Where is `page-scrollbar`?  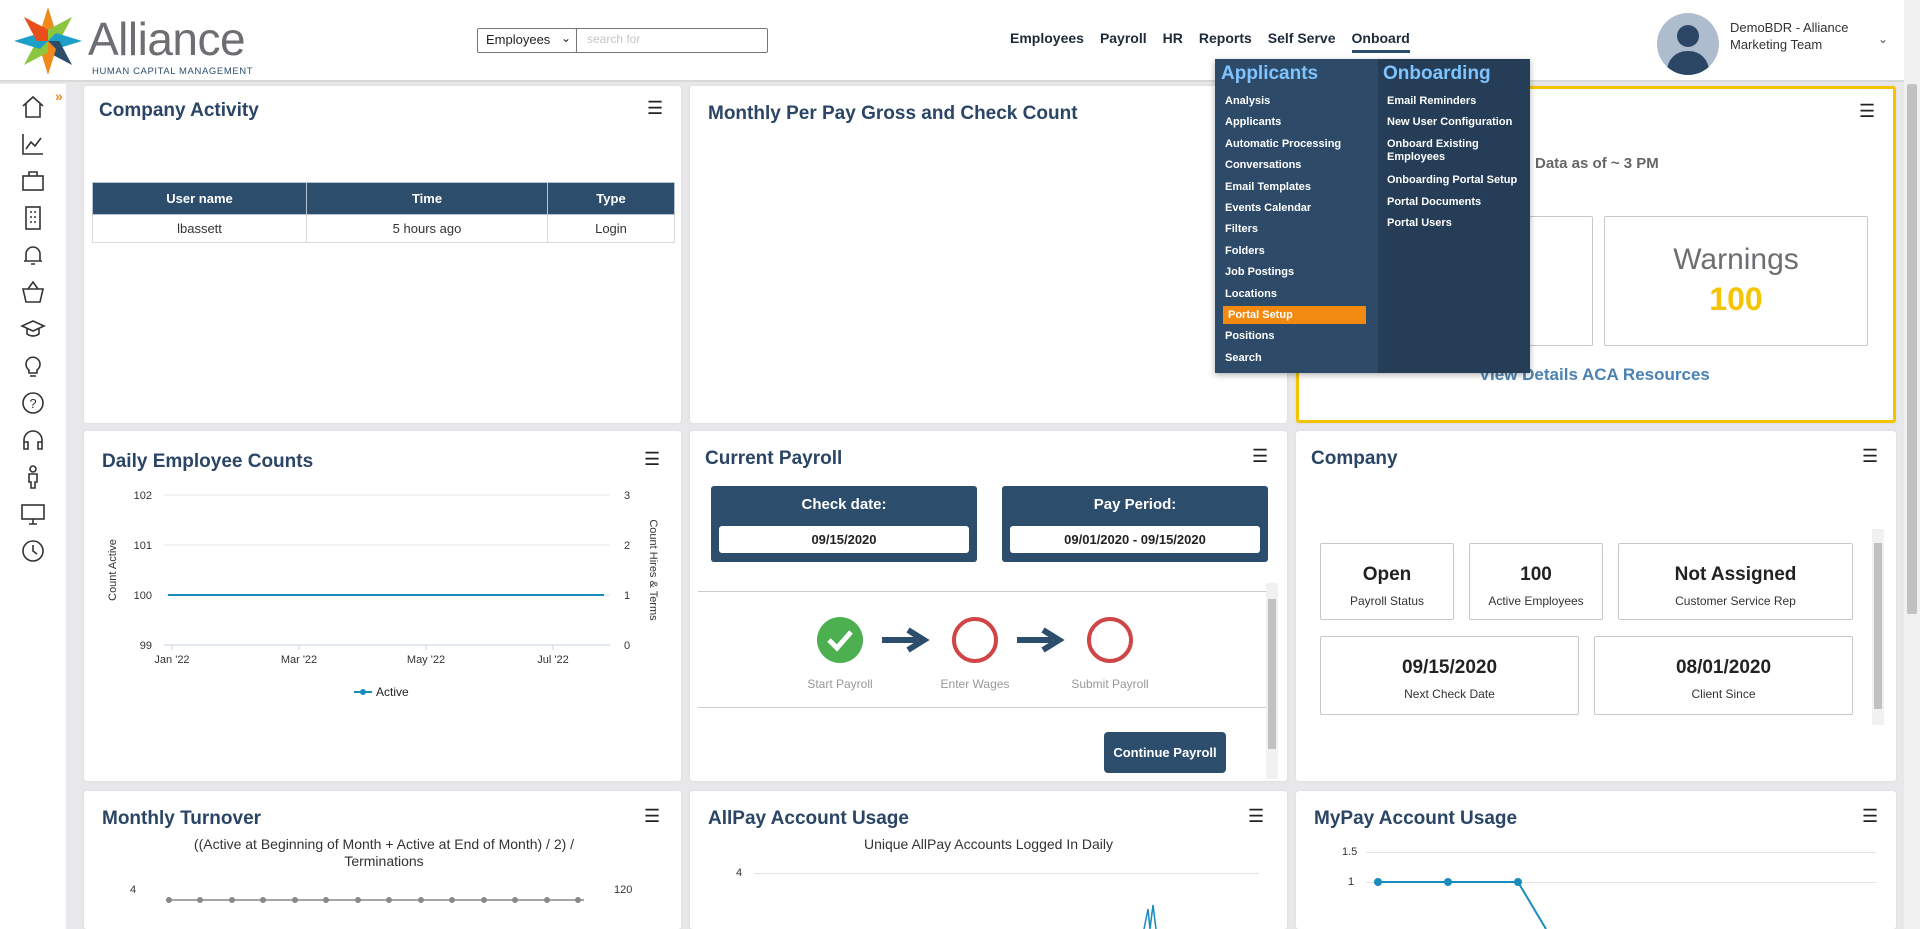
page-scrollbar is located at coordinates (1912, 464).